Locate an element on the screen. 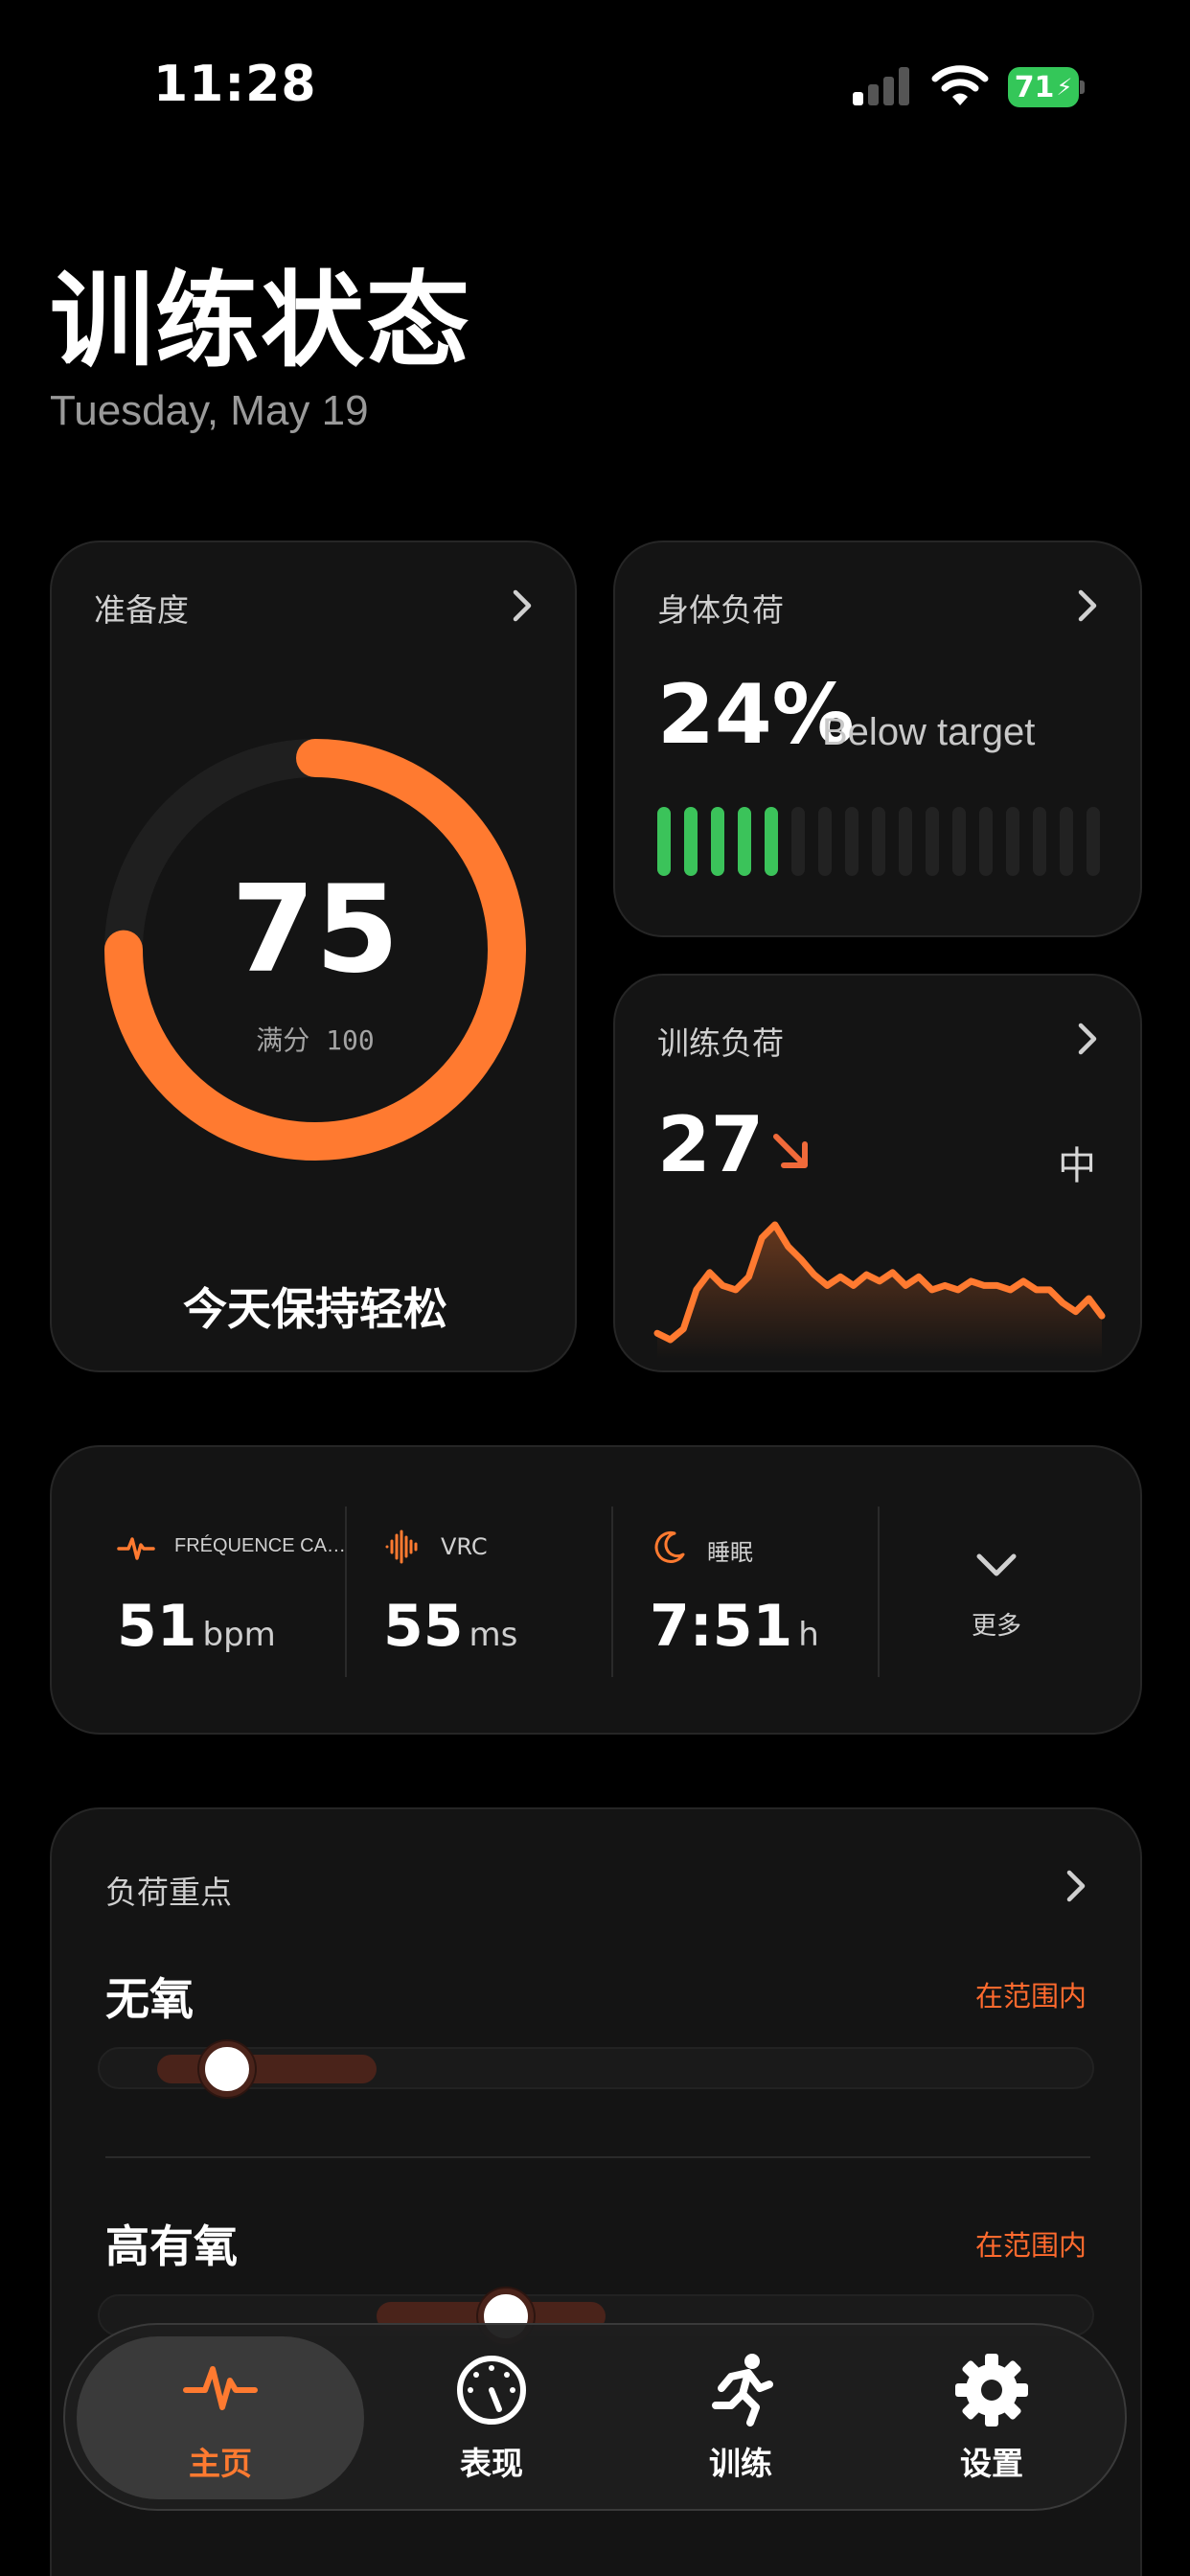 Image resolution: width=1190 pixels, height=2576 pixels. tab-performance-label: 表现 is located at coordinates (492, 2463).